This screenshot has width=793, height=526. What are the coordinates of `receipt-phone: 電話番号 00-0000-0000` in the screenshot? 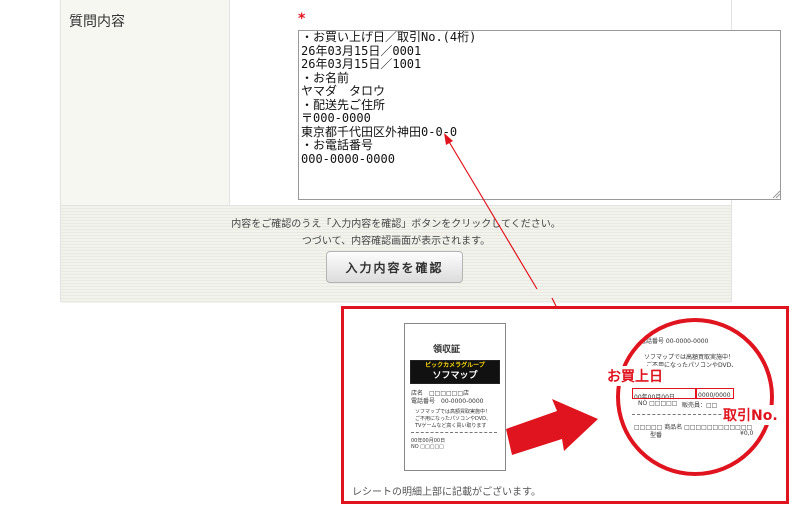 It's located at (447, 401).